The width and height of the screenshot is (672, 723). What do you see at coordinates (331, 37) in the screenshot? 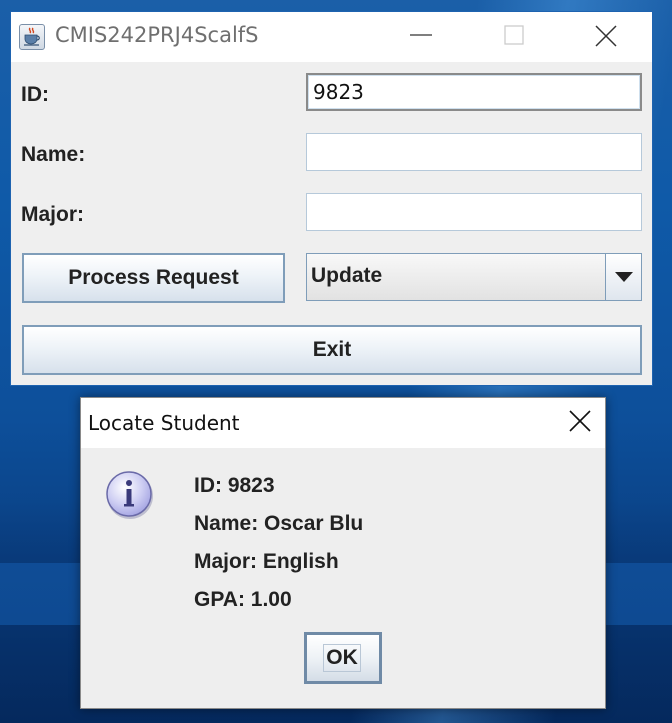
I see `title-bar: CMIS242PRJ4ScalfS` at bounding box center [331, 37].